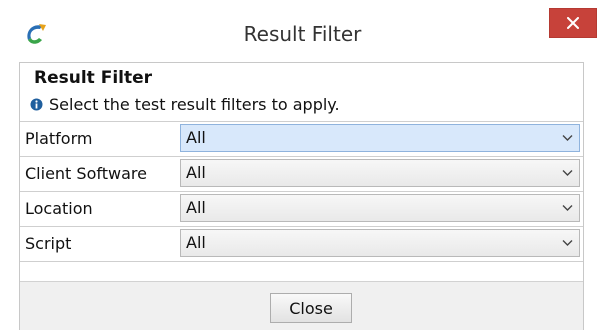 The image size is (605, 334). I want to click on filter-label-client-software: Client Software, so click(86, 173).